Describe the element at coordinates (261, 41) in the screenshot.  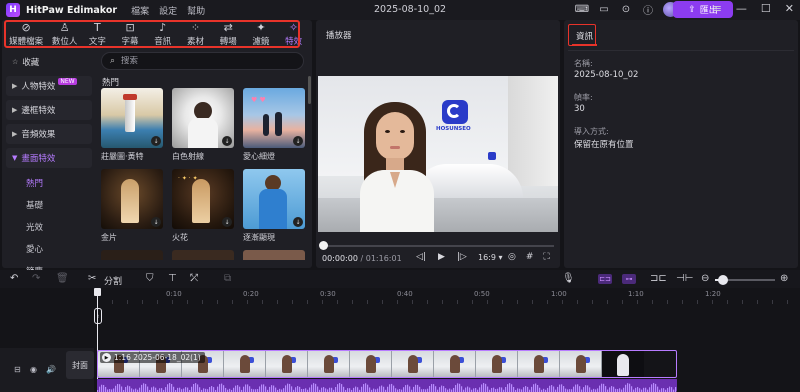
I see `tool-label: 濾鏡` at that location.